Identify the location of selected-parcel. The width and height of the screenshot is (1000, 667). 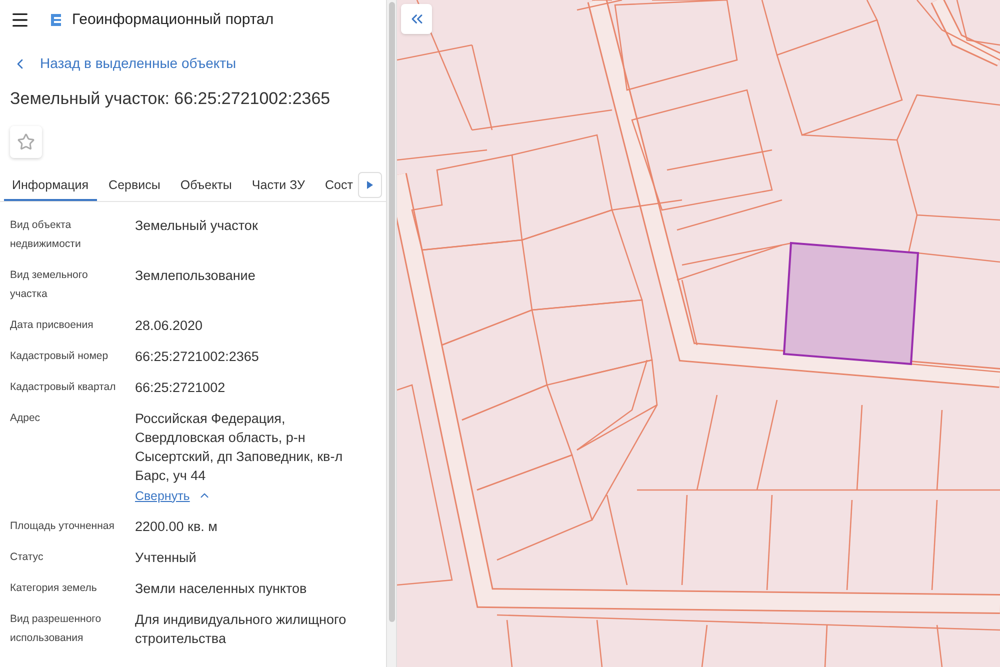
(851, 304).